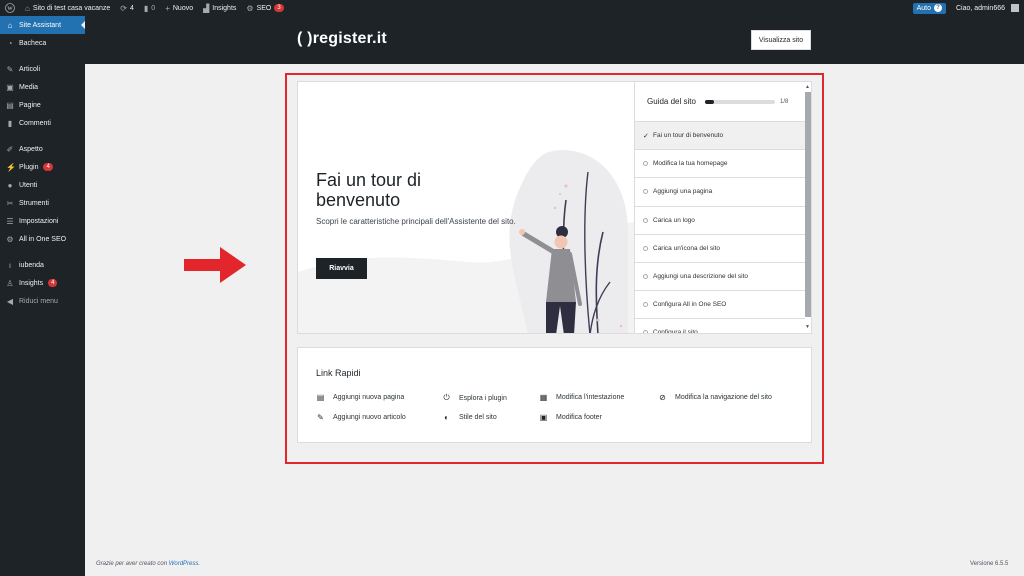  Describe the element at coordinates (369, 190) in the screenshot. I see `tour-title: Fai un tour di benvenuto` at that location.